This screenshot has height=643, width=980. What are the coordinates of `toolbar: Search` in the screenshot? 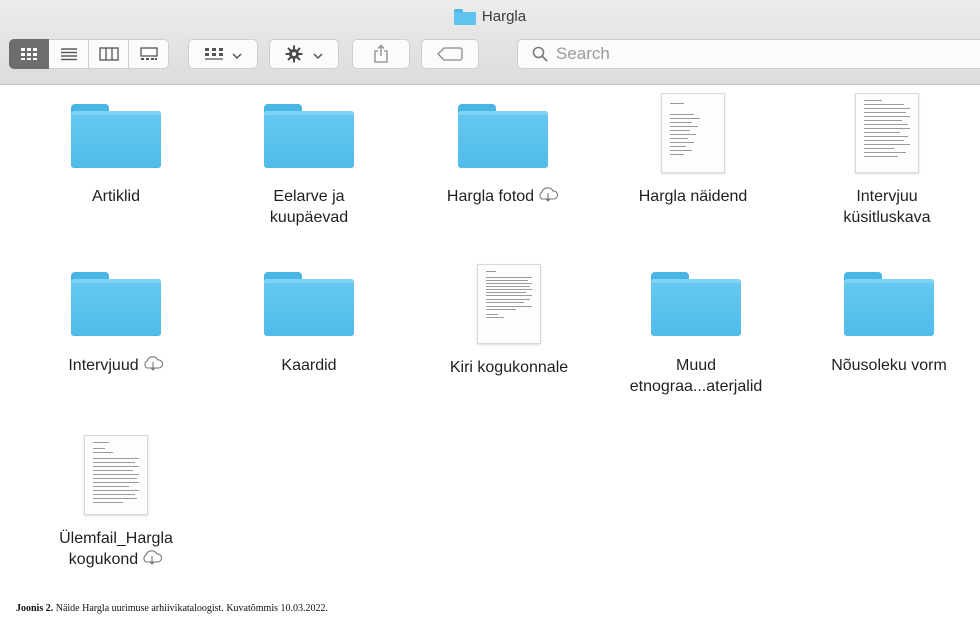 It's located at (490, 55).